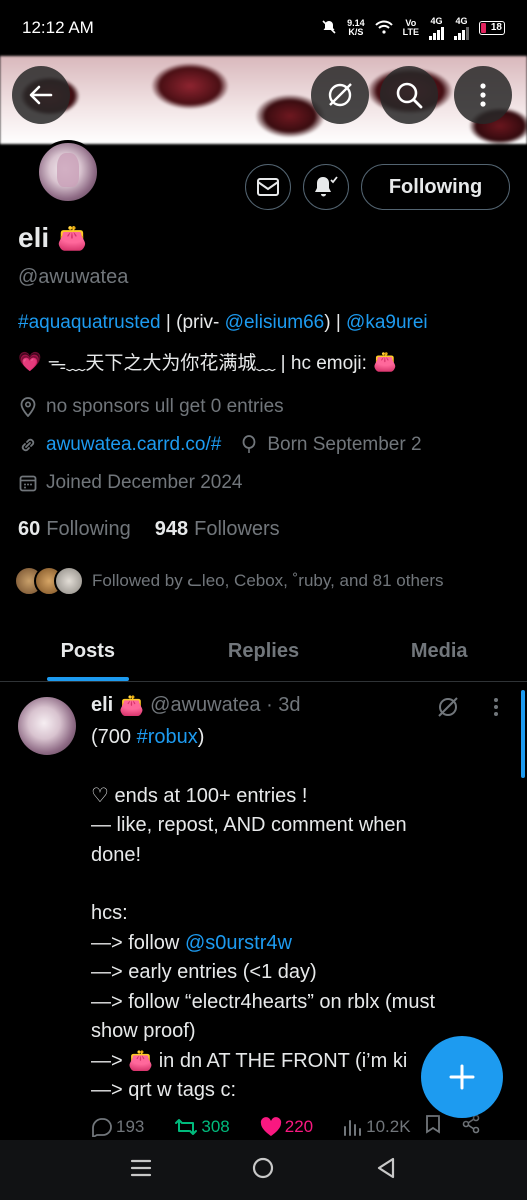 The image size is (527, 1200). I want to click on post-line, so click(301, 767).